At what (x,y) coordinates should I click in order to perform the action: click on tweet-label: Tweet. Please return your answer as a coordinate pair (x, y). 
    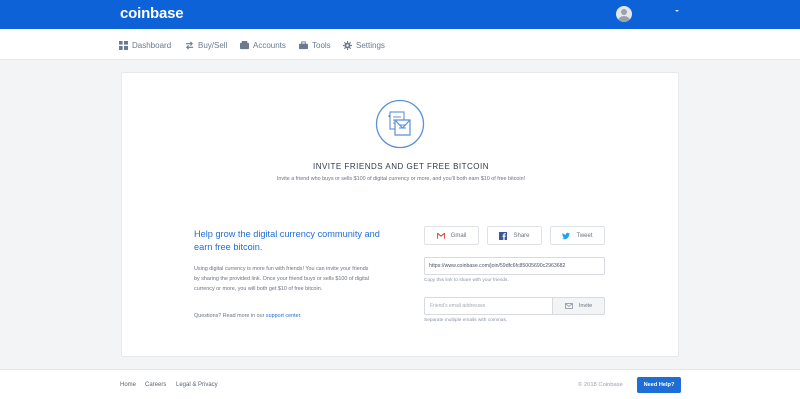
    Looking at the image, I should click on (584, 235).